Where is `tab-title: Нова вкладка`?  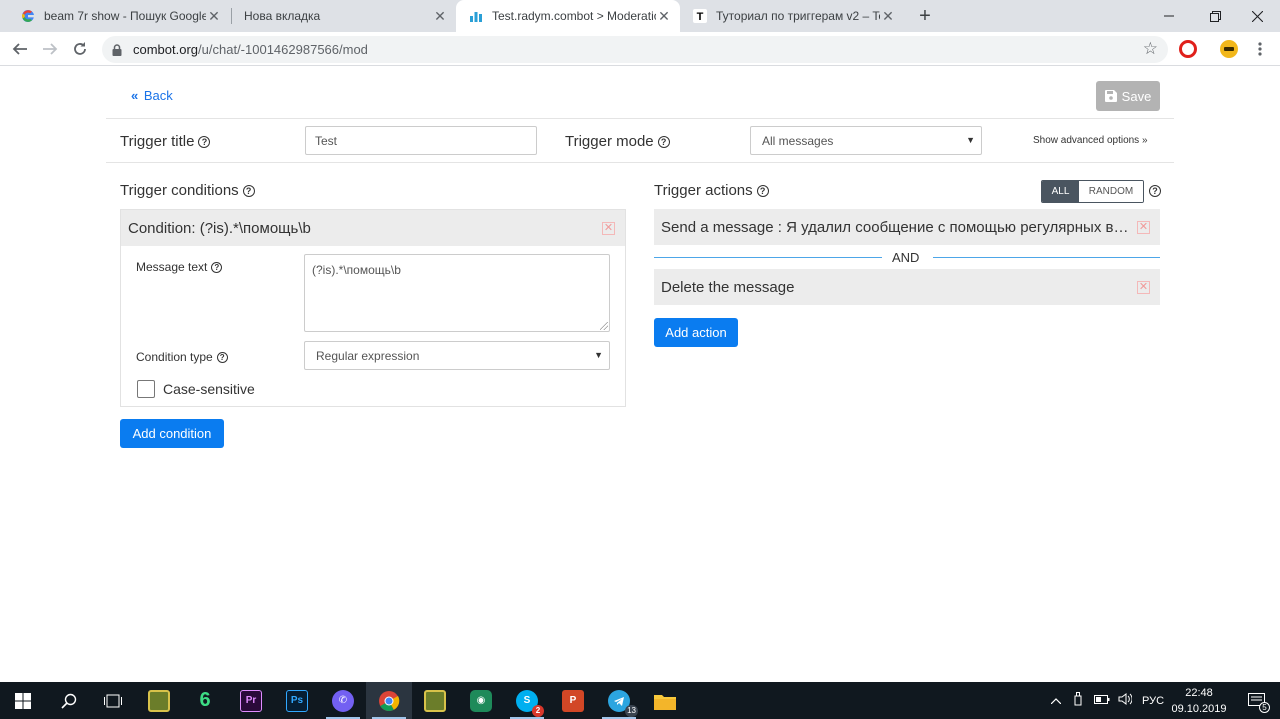
tab-title: Нова вкладка is located at coordinates (282, 16).